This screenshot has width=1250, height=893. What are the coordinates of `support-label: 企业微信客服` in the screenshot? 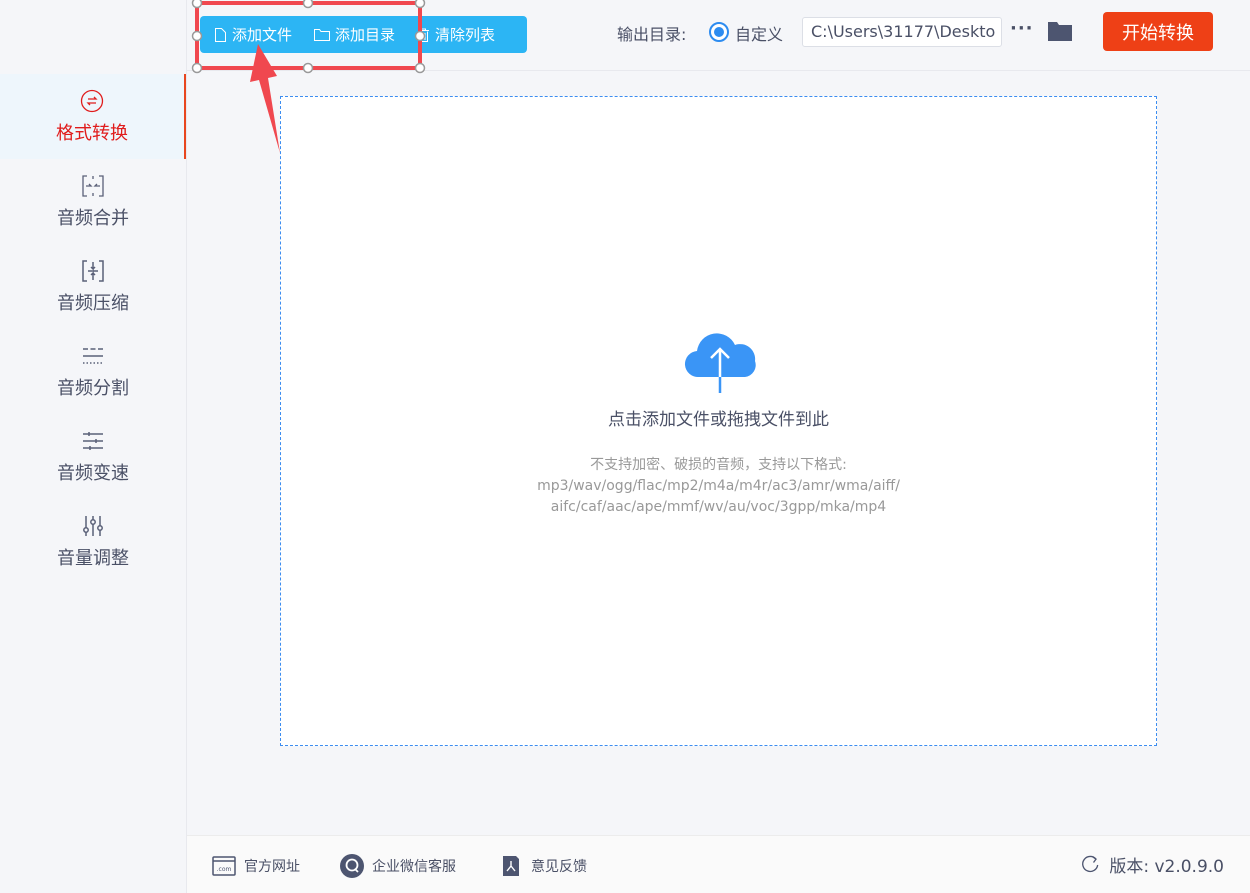 It's located at (414, 867).